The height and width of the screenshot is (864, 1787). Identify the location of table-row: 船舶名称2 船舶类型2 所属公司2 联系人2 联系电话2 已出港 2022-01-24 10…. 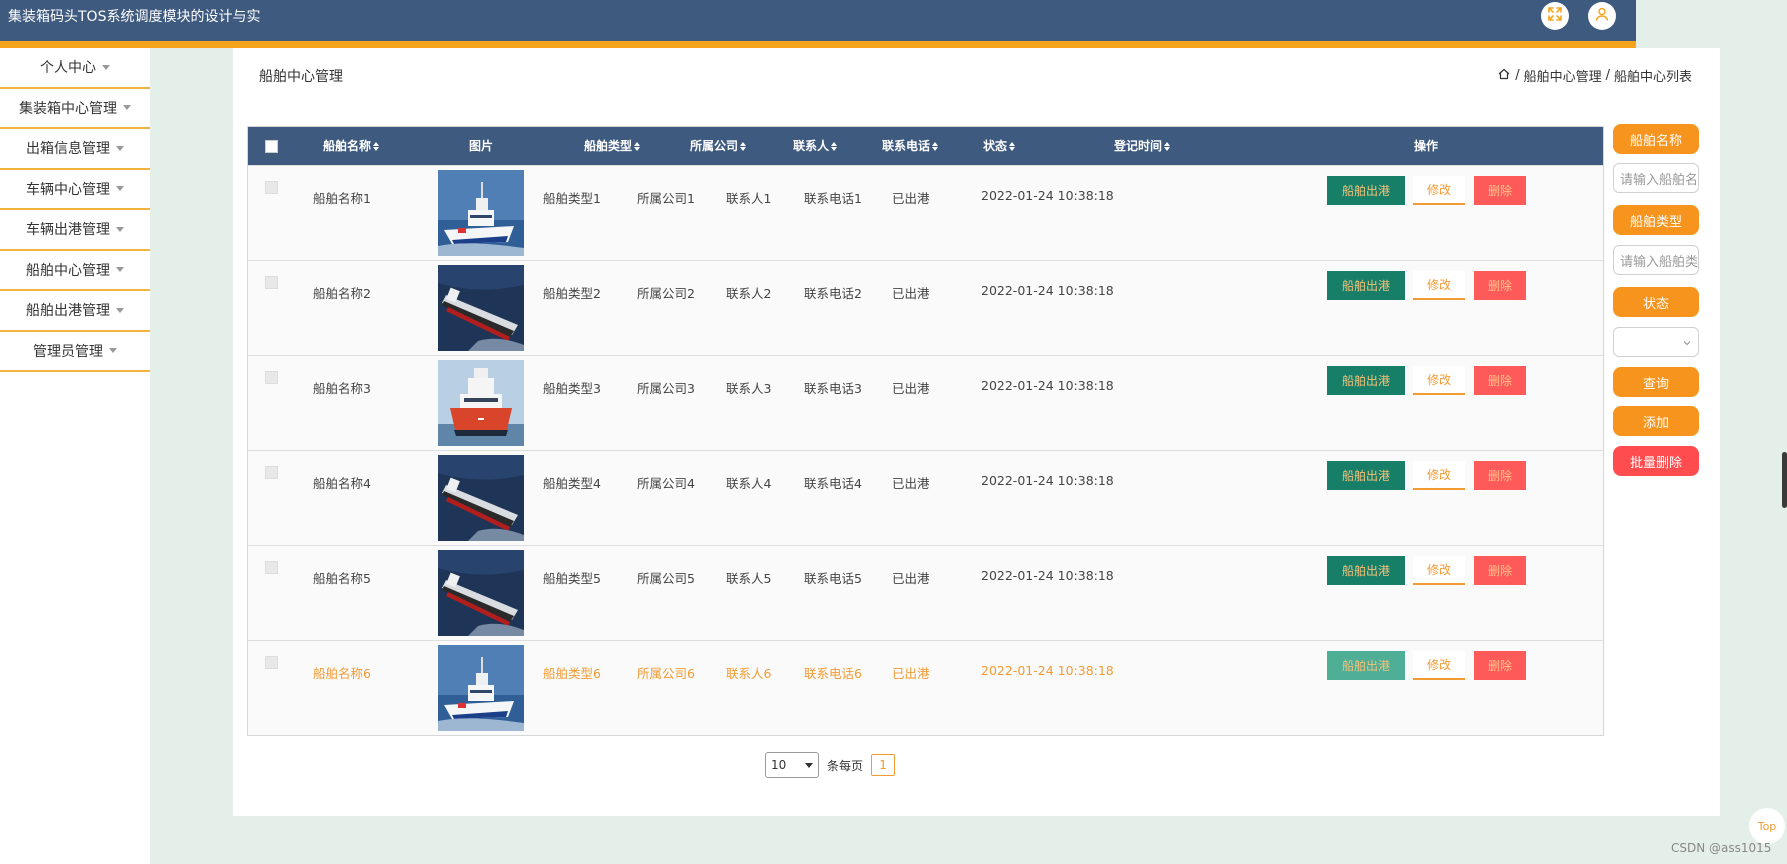
(925, 307).